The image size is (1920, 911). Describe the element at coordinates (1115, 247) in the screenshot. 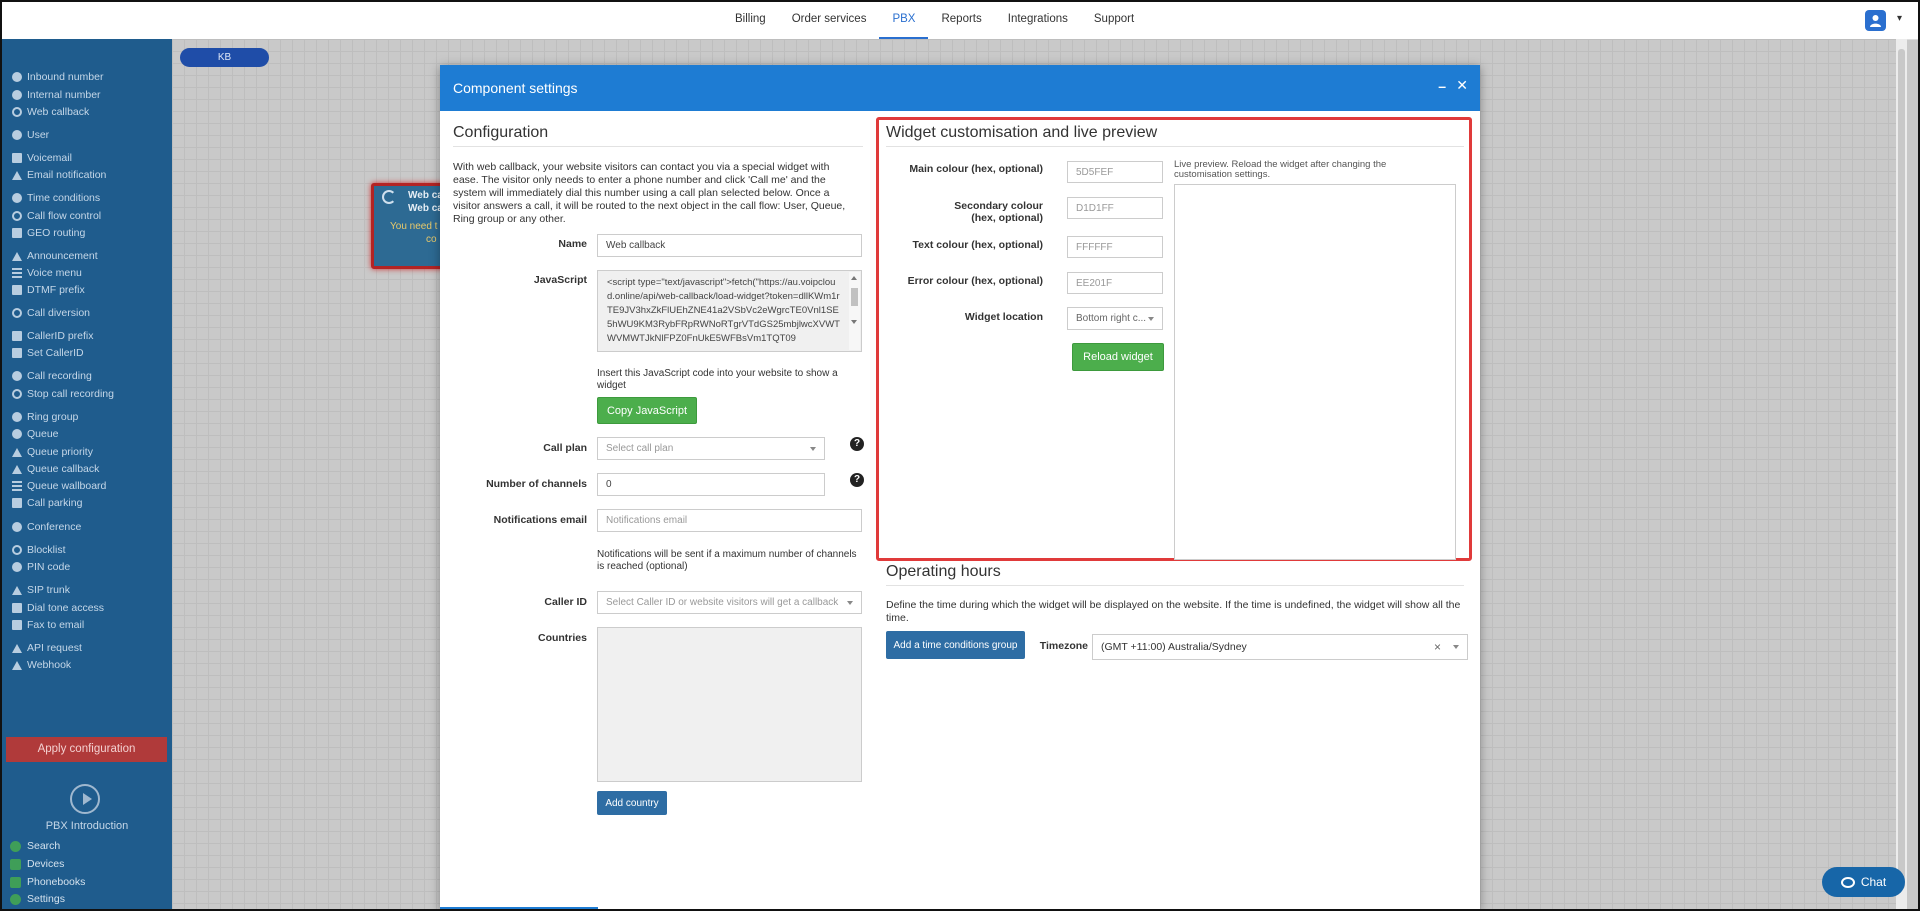

I see `text-colour-input: FFFFFF` at that location.